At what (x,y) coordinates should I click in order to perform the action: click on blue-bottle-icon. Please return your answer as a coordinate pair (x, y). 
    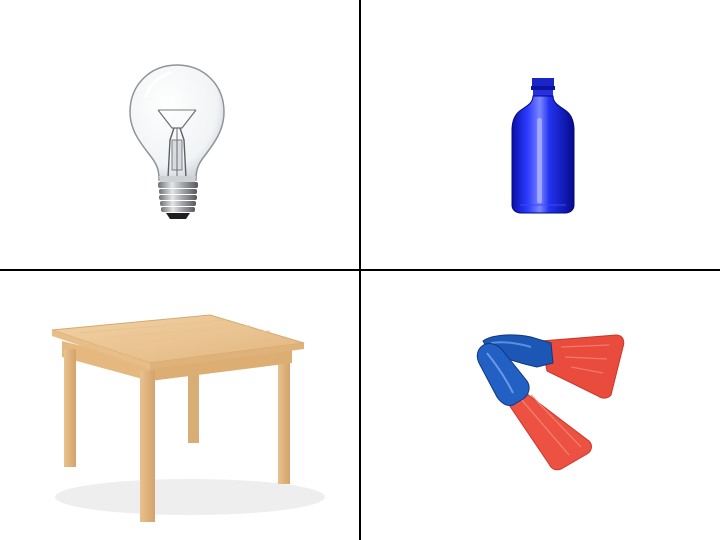
    Looking at the image, I should click on (543, 146).